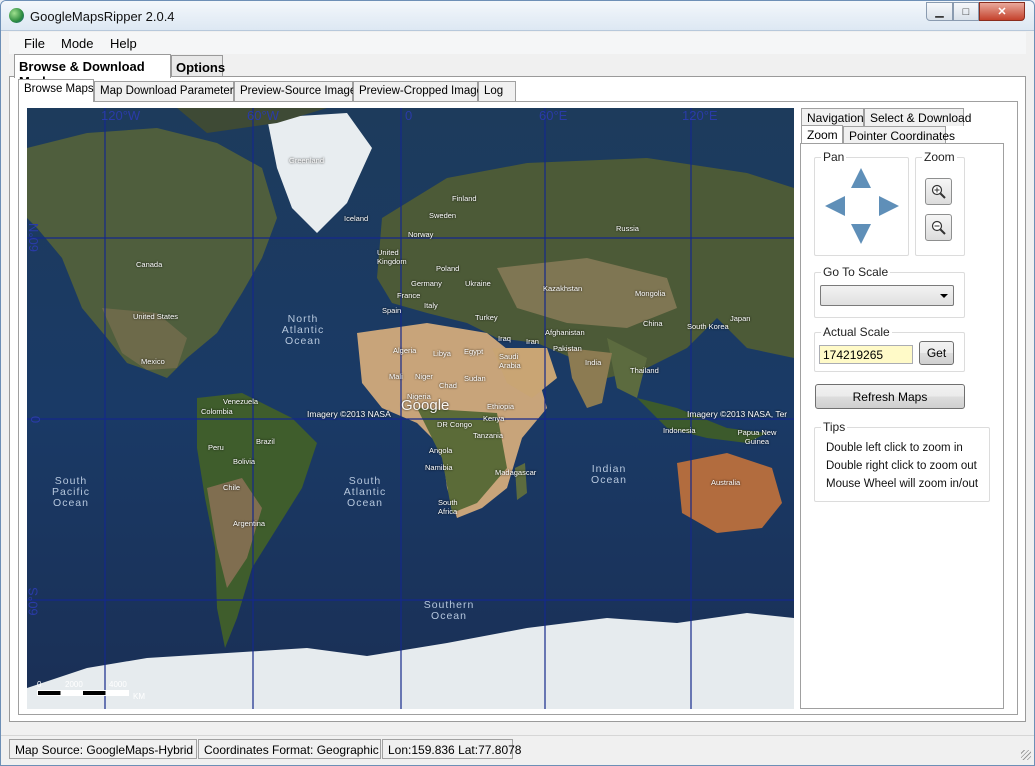 Image resolution: width=1035 pixels, height=766 pixels. I want to click on tab-options: Options, so click(198, 66).